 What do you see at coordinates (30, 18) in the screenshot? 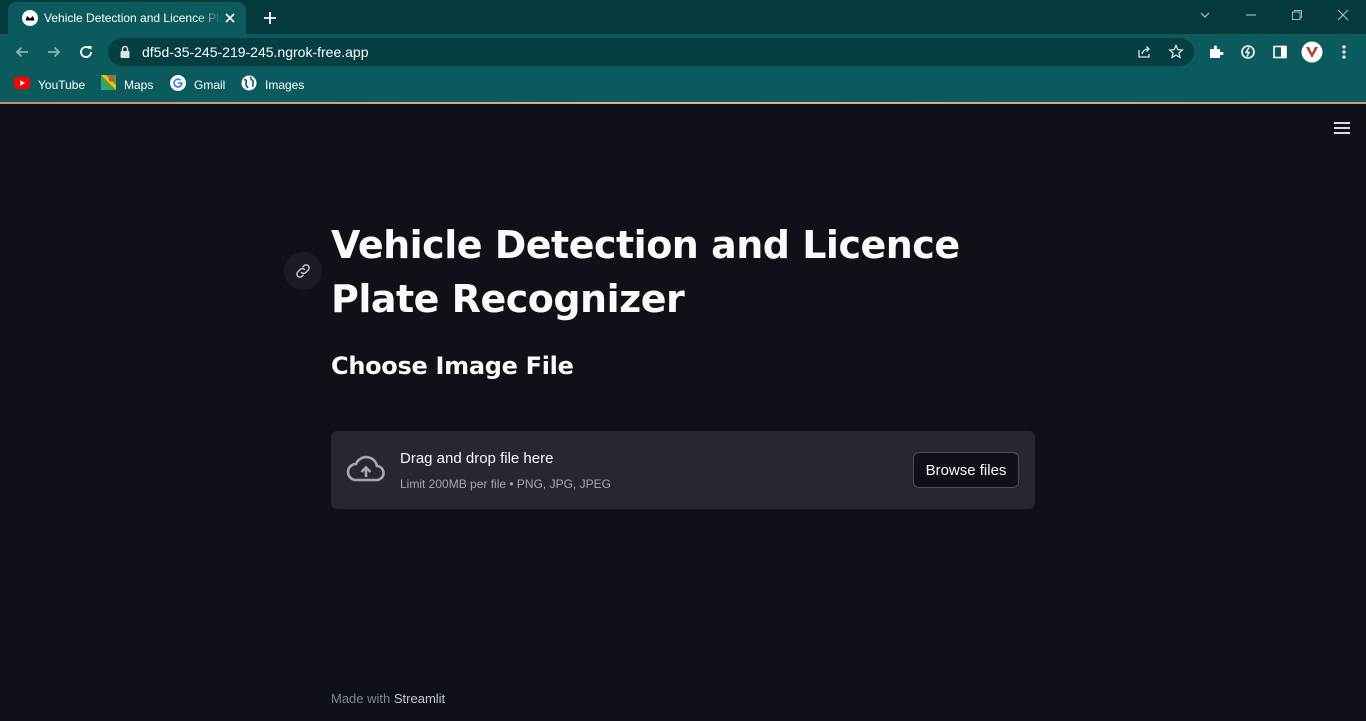
I see `streamlit-favicon-icon` at bounding box center [30, 18].